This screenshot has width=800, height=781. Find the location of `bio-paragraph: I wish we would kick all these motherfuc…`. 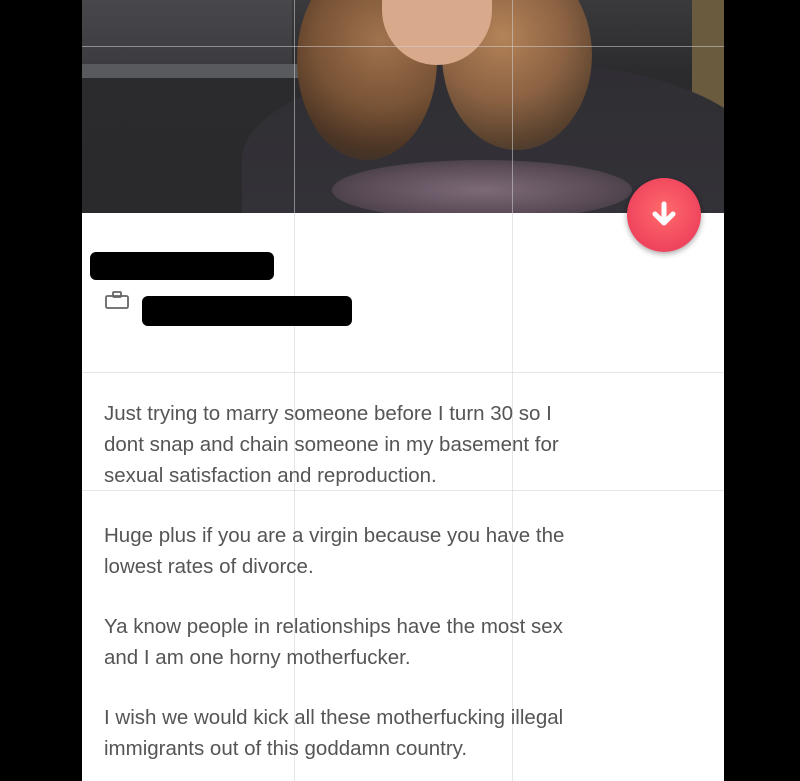

bio-paragraph: I wish we would kick all these motherfuc… is located at coordinates (334, 733).